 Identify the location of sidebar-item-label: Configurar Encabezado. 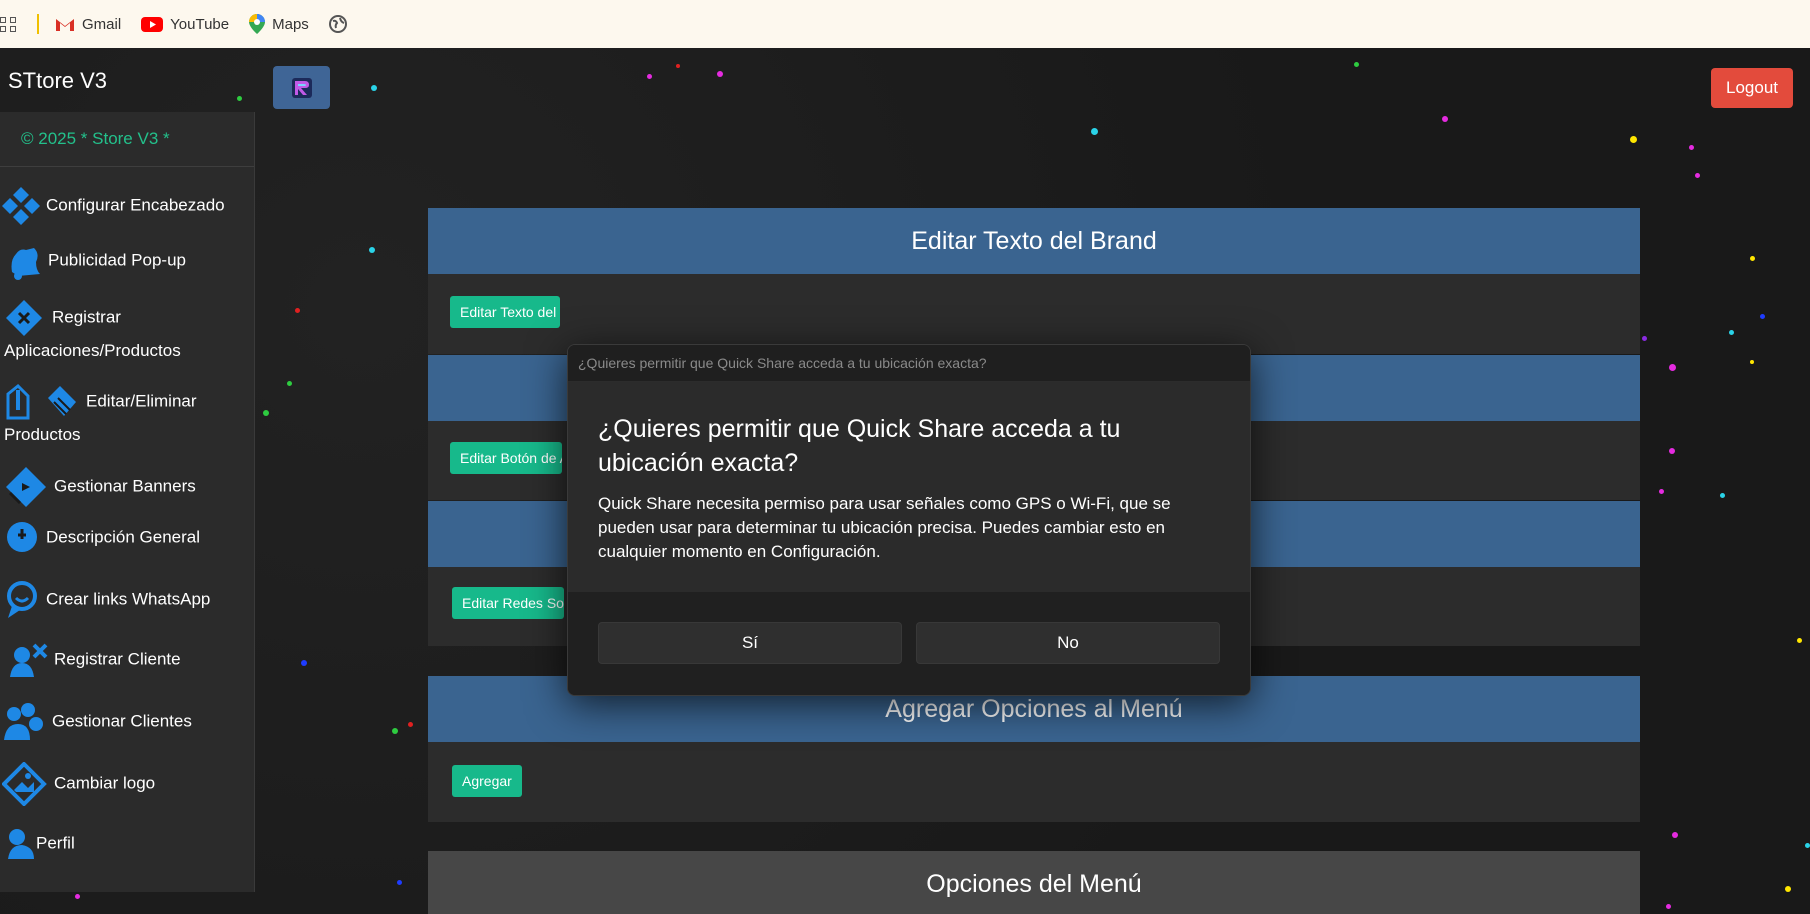
(135, 205).